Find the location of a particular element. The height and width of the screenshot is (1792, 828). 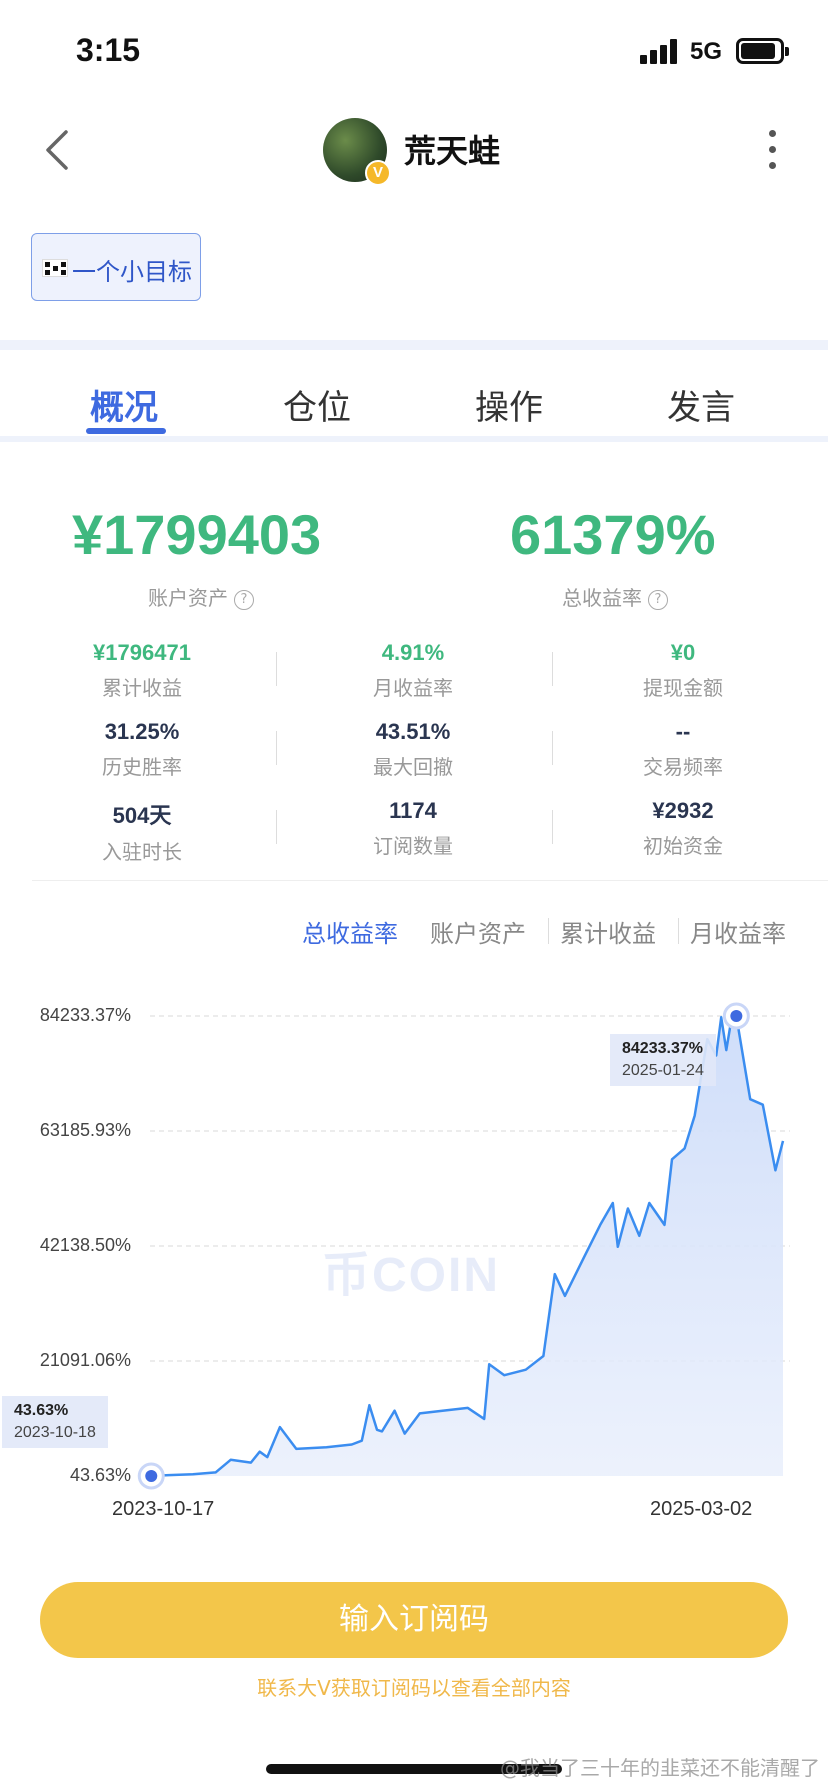

tooltip-value: 43.63% is located at coordinates (41, 1410).